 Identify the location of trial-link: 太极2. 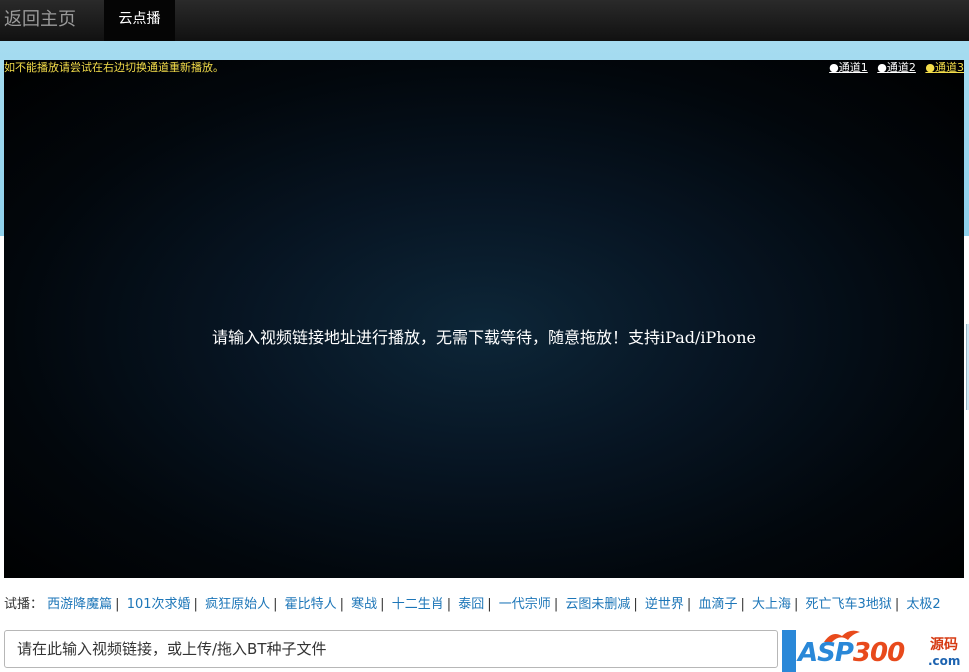
(923, 604).